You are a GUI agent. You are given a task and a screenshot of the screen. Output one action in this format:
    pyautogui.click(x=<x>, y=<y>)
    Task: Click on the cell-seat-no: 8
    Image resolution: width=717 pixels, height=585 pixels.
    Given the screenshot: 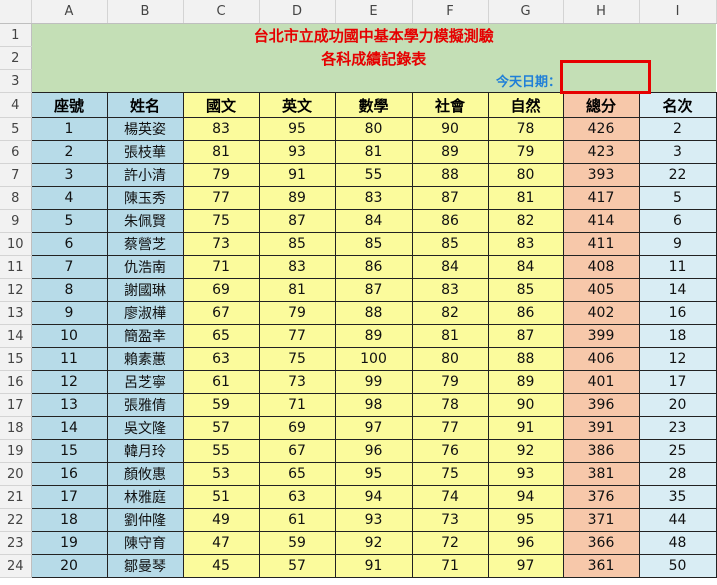 What is the action you would take?
    pyautogui.click(x=69, y=290)
    